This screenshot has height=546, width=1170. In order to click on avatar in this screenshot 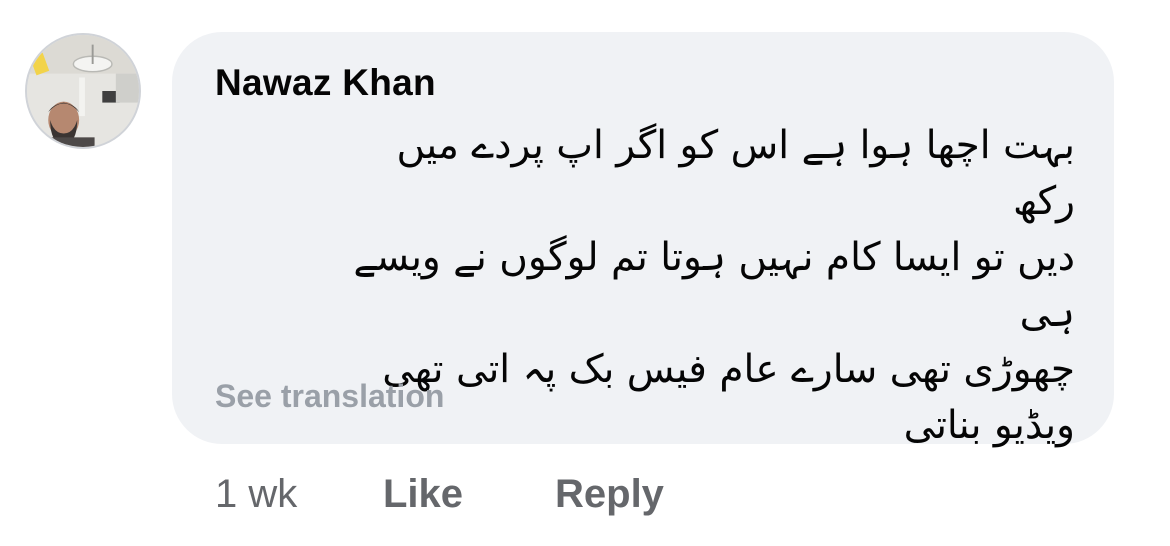, I will do `click(83, 91)`.